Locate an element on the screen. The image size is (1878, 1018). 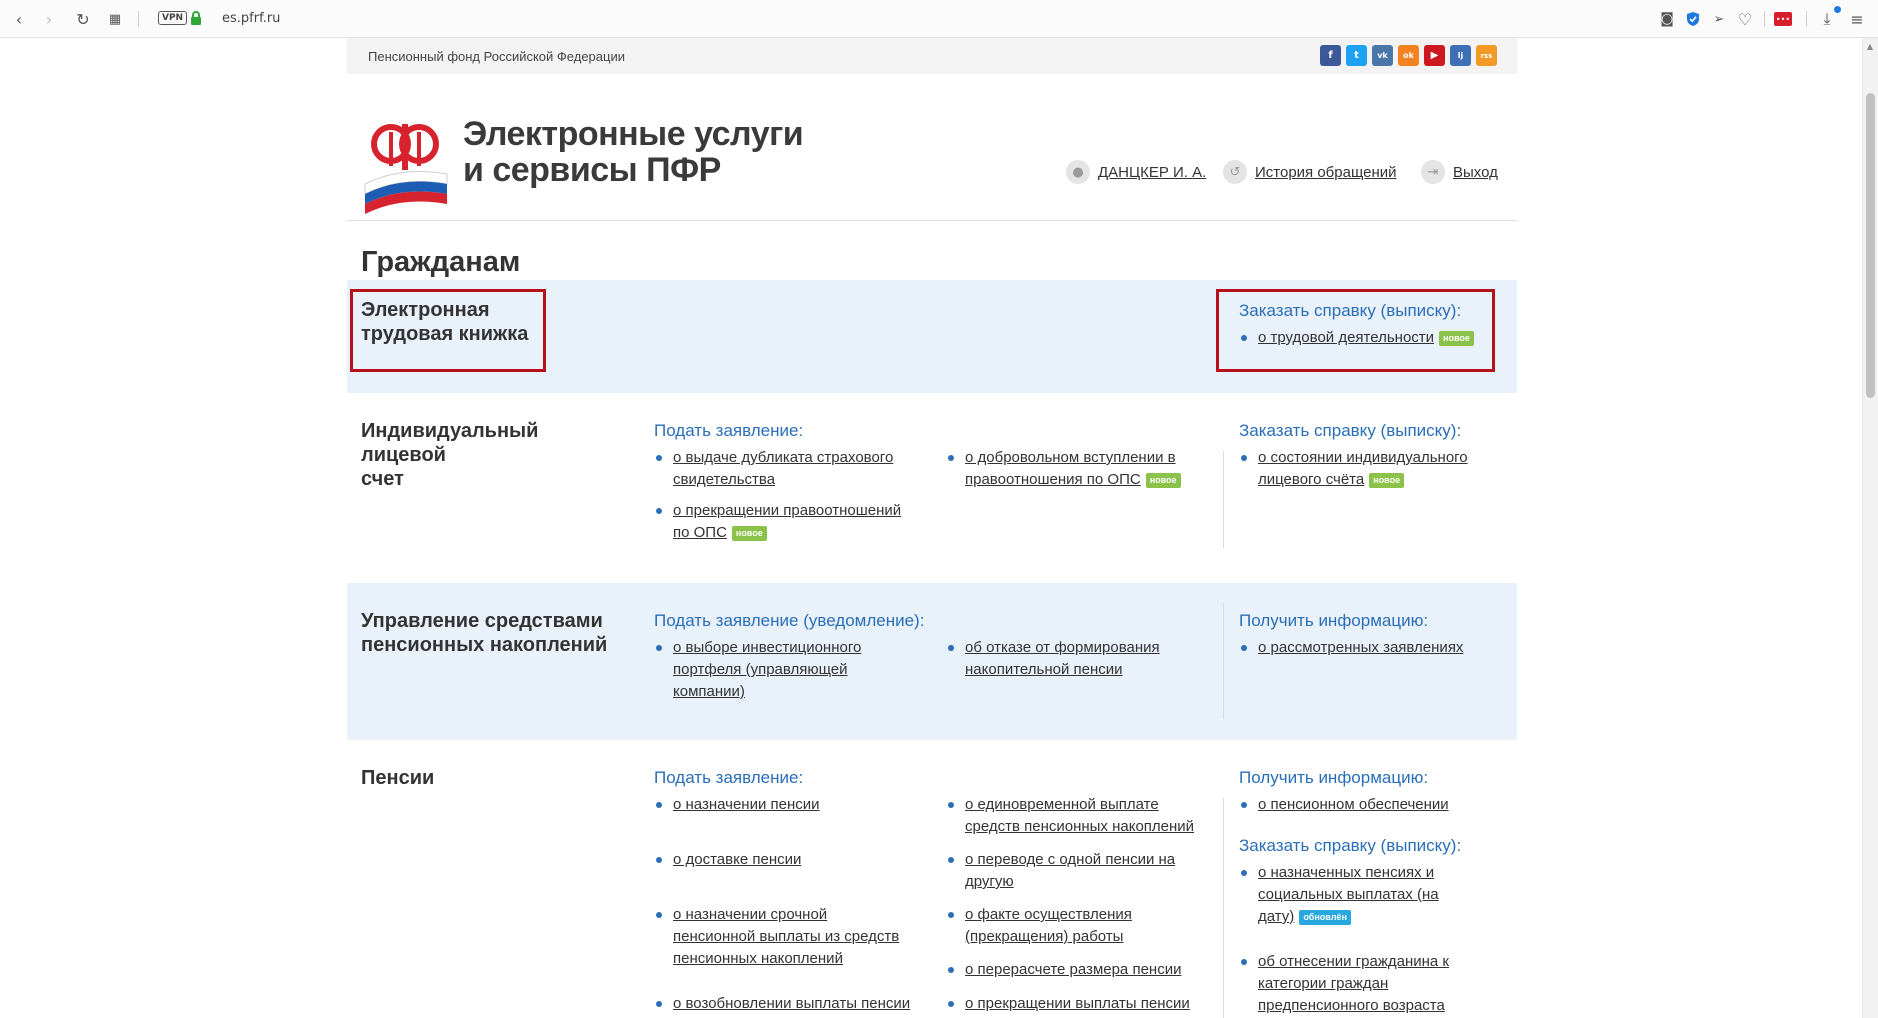
odnoklassniki-icon: ok is located at coordinates (1408, 55).